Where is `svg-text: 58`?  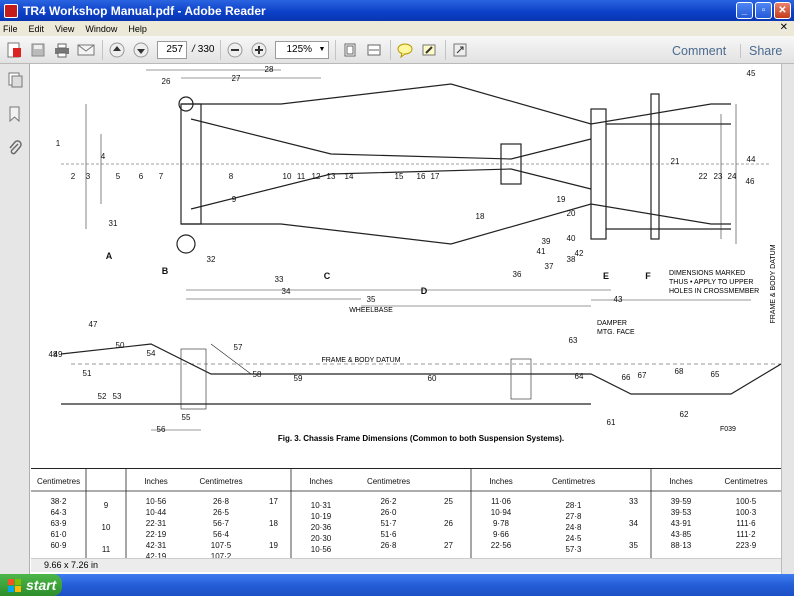 svg-text: 58 is located at coordinates (257, 374).